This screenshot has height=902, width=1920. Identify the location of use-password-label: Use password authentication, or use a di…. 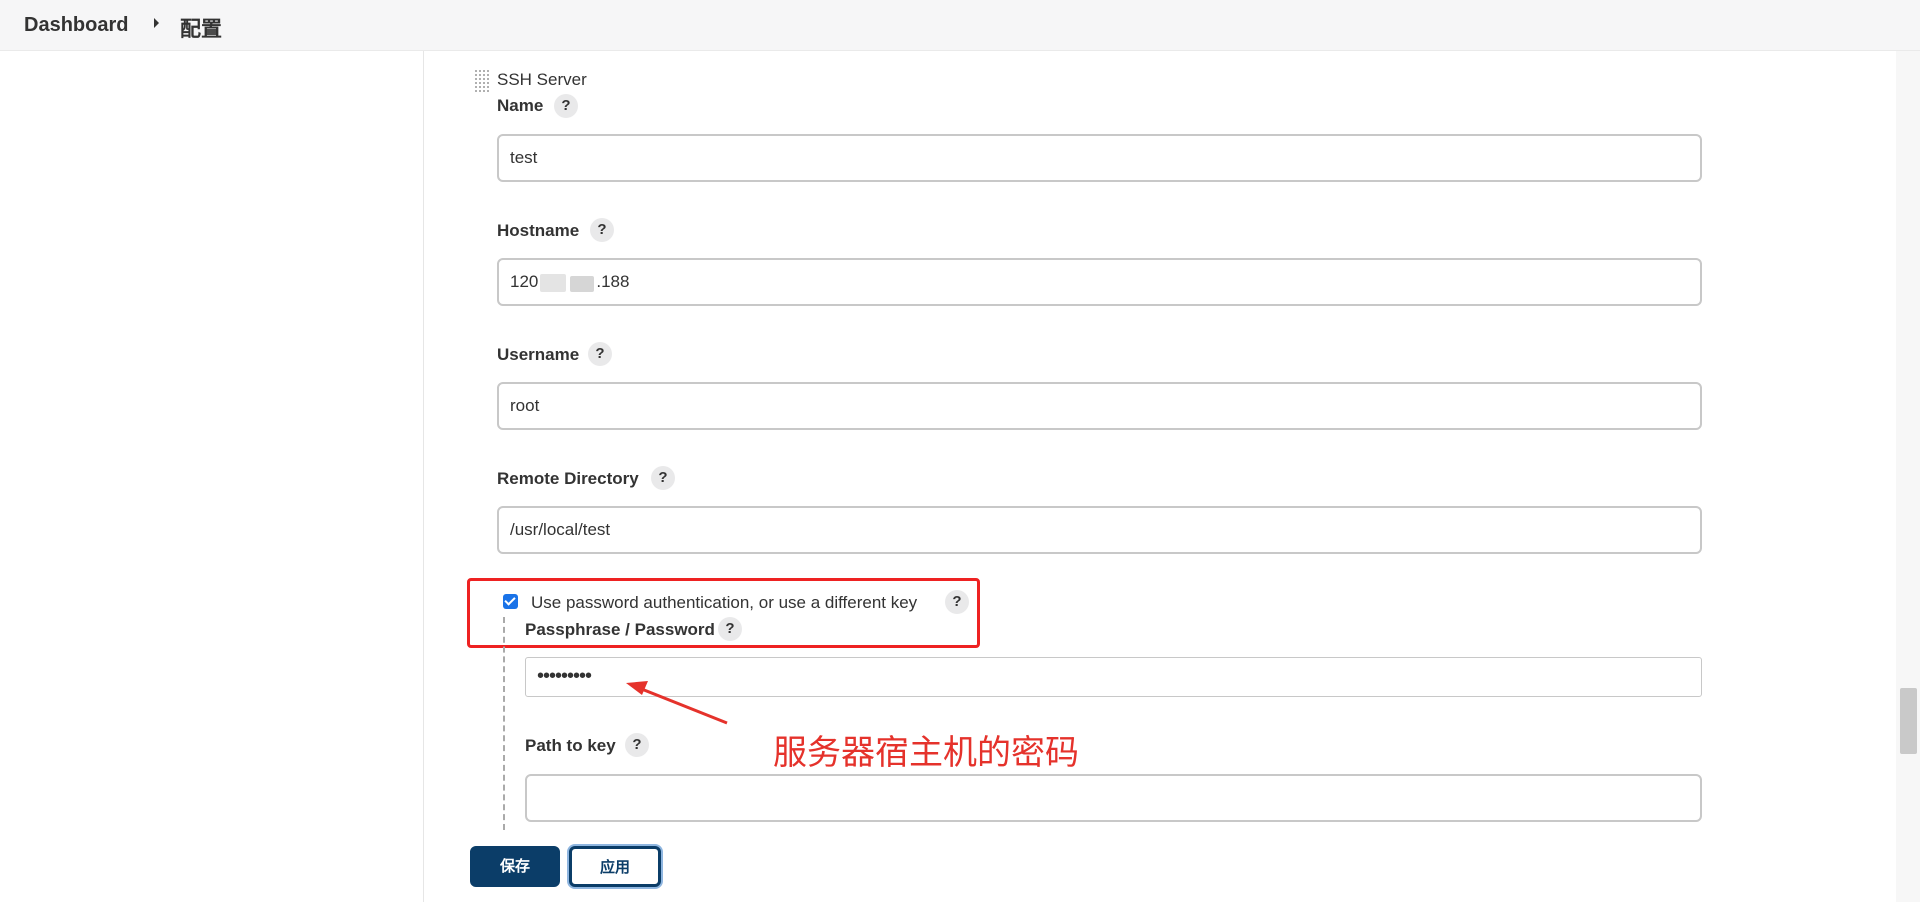
(724, 603).